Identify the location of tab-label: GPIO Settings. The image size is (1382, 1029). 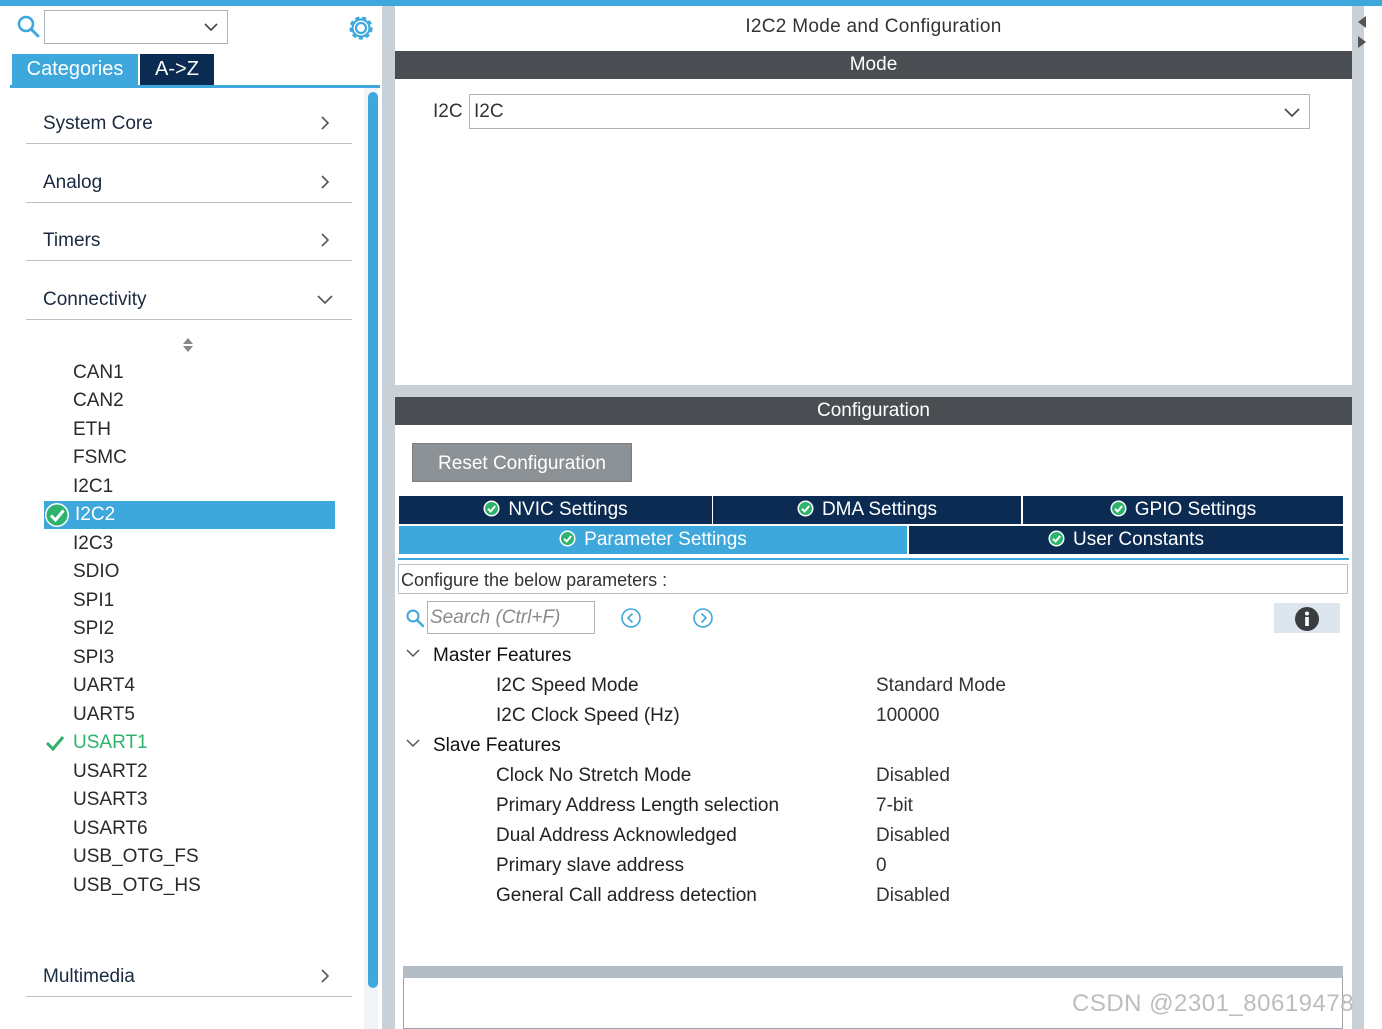
(1195, 509).